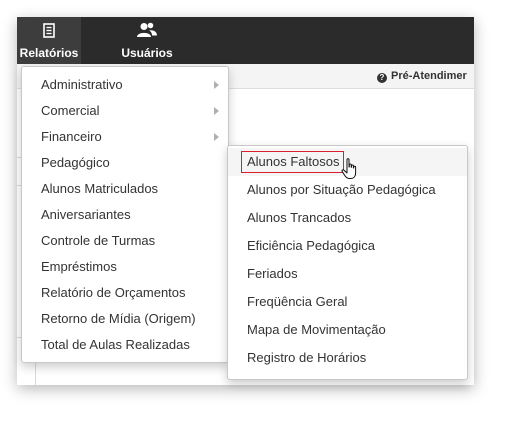  What do you see at coordinates (49, 53) in the screenshot?
I see `nav-relatorios-label: Relatórios` at bounding box center [49, 53].